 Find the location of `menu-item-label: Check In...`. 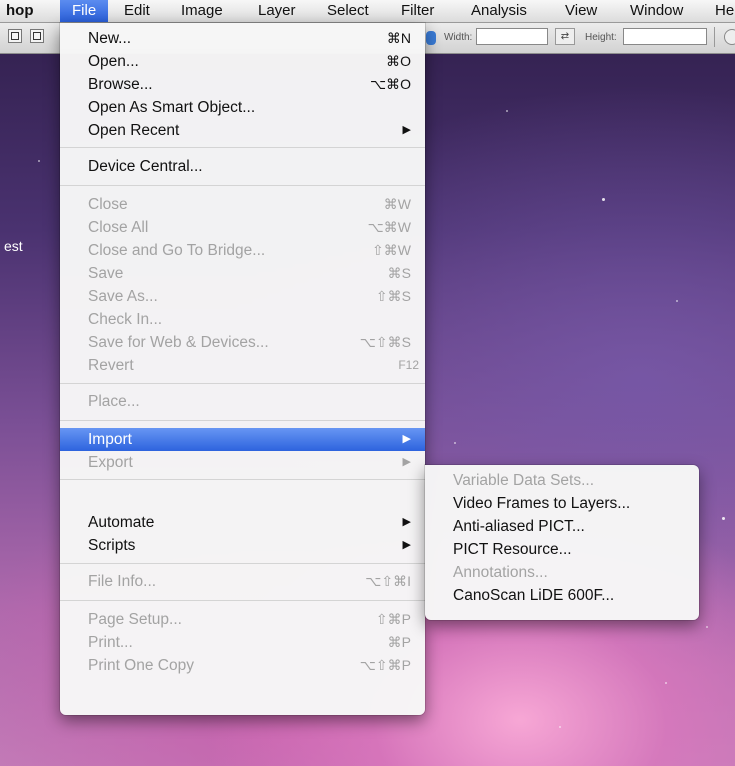

menu-item-label: Check In... is located at coordinates (125, 319).